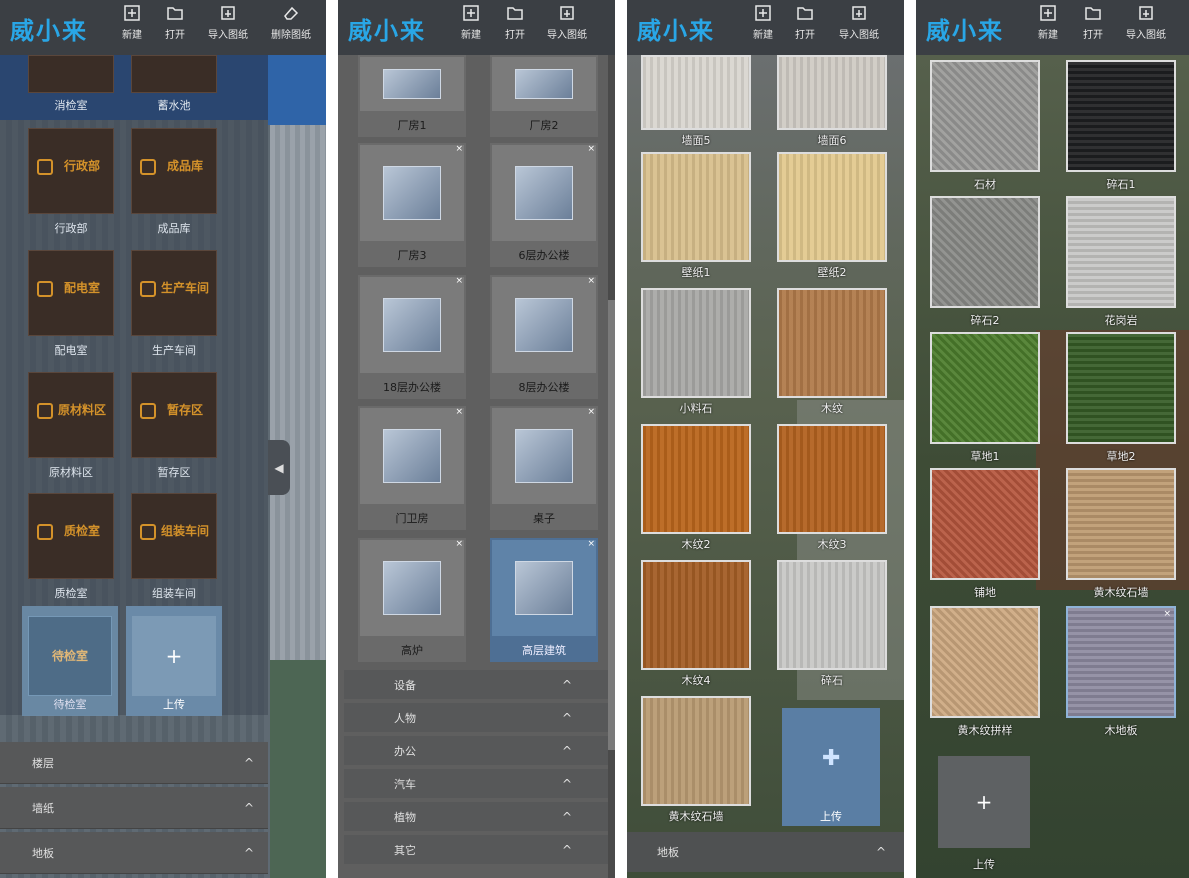  I want to click on section-floor: 地板 ^, so click(765, 852).